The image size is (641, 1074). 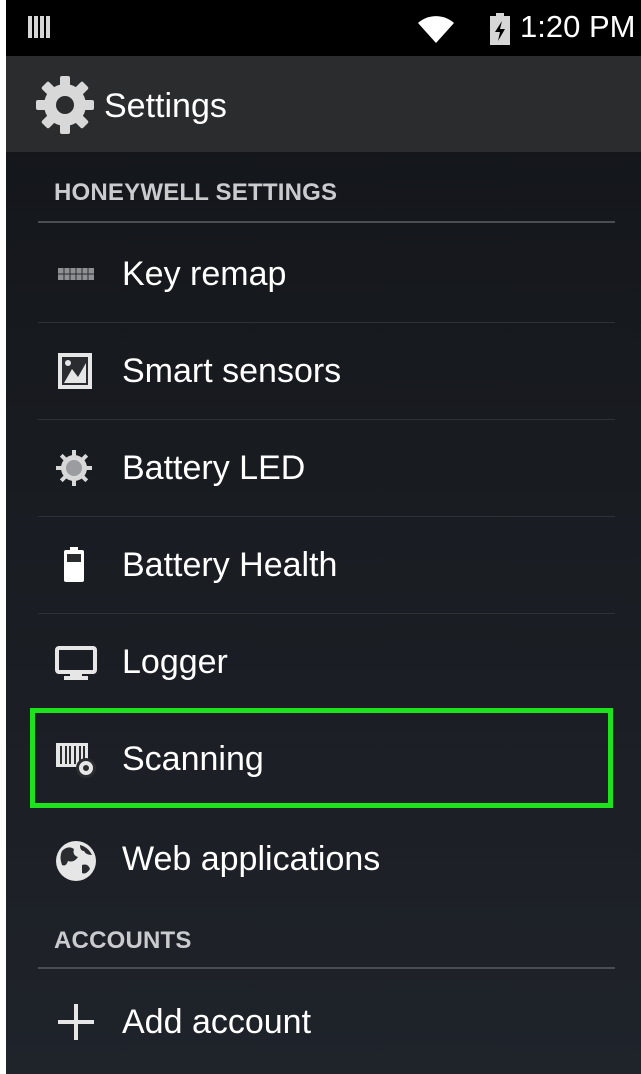 What do you see at coordinates (232, 371) in the screenshot?
I see `settings-item-label: Smart sensors` at bounding box center [232, 371].